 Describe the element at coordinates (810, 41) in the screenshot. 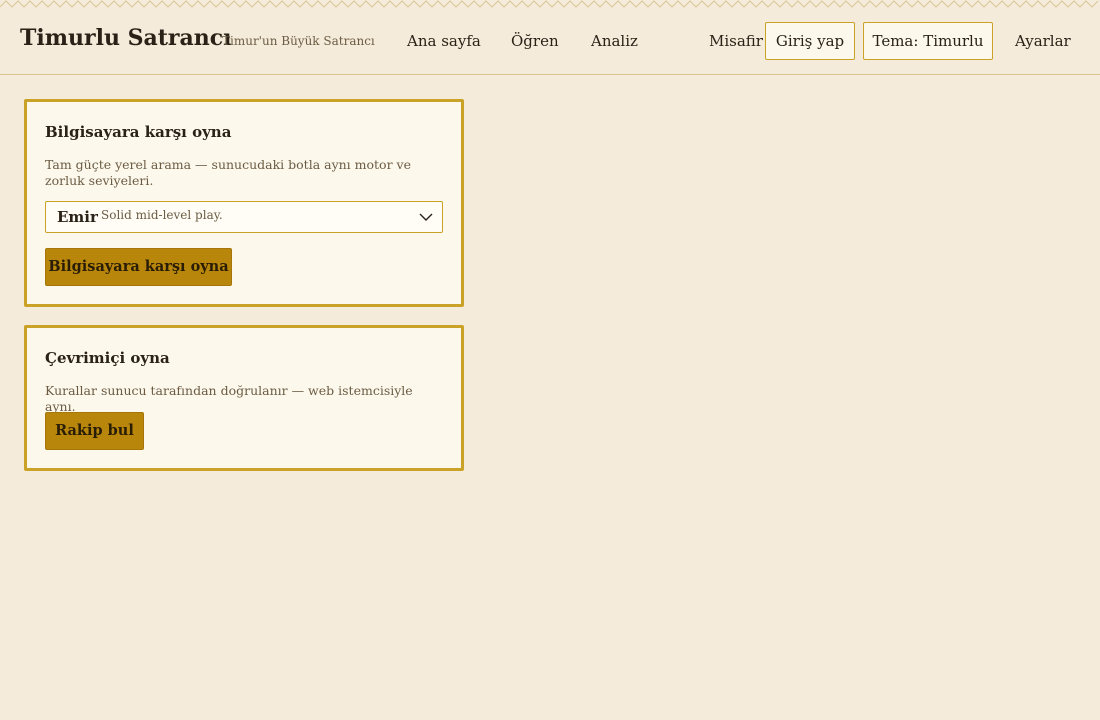

I see `login-button: Giriş yap` at that location.